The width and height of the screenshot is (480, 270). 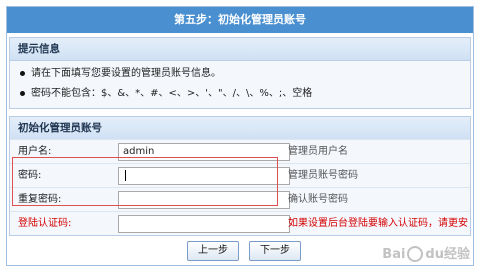 I want to click on repeat-password-hint: 确认账号密码, so click(x=318, y=199).